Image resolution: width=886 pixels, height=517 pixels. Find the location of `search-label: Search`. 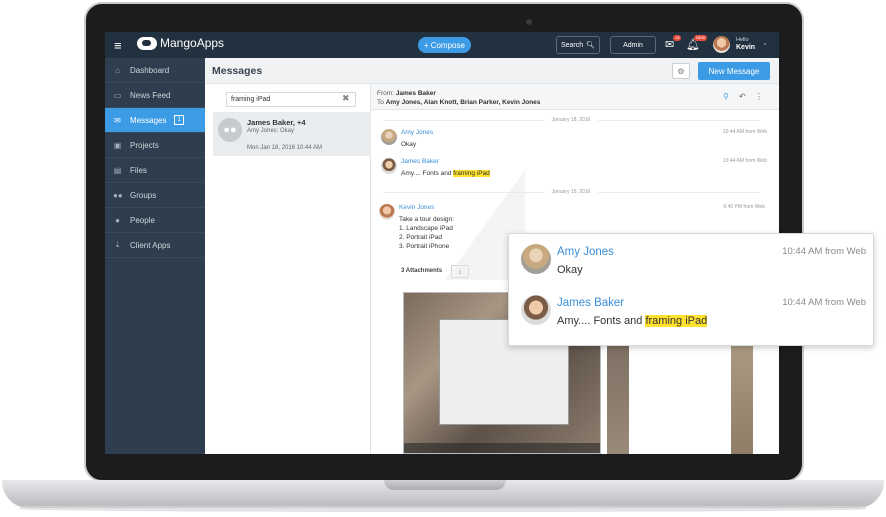

search-label: Search is located at coordinates (572, 45).